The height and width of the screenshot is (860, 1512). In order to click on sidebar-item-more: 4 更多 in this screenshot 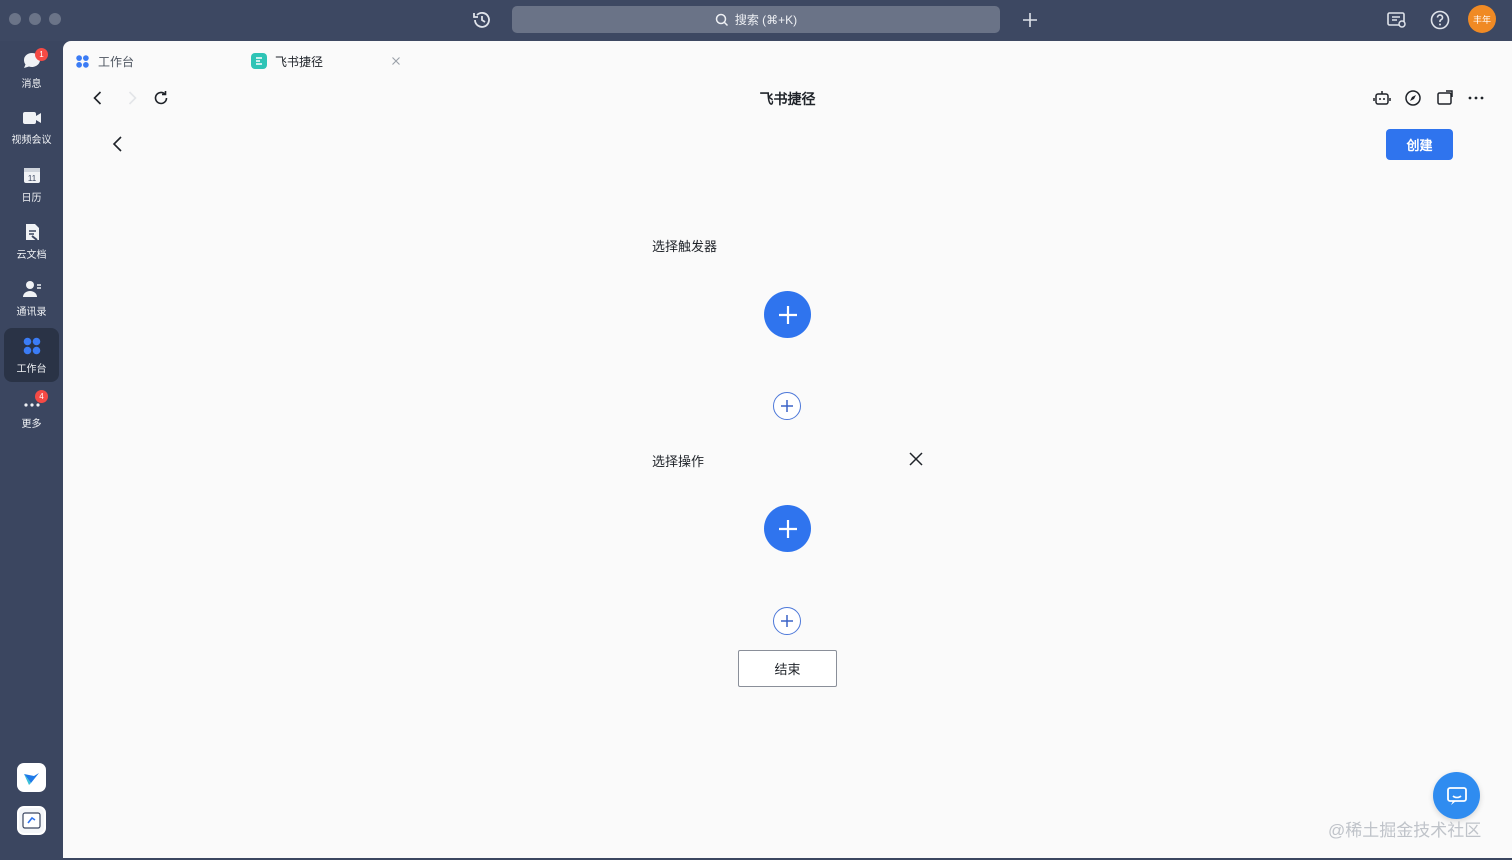, I will do `click(31, 412)`.